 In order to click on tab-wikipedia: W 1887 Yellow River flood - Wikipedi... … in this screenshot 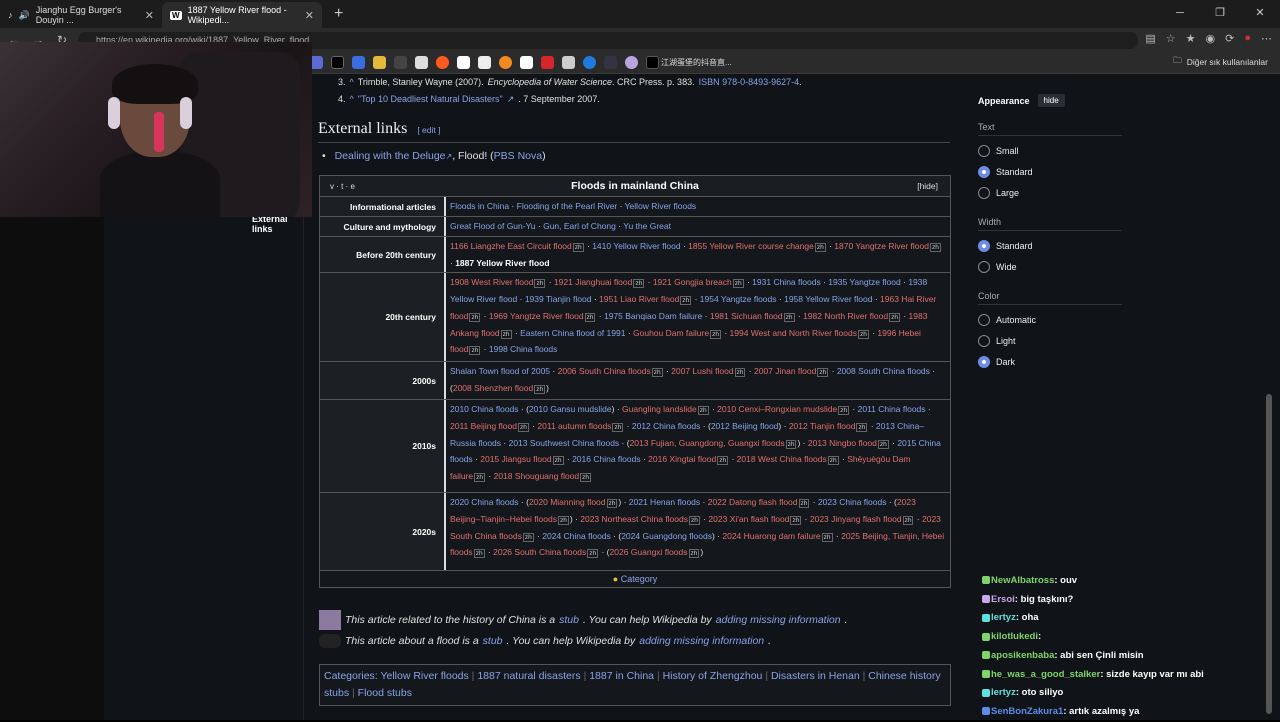, I will do `click(242, 15)`.